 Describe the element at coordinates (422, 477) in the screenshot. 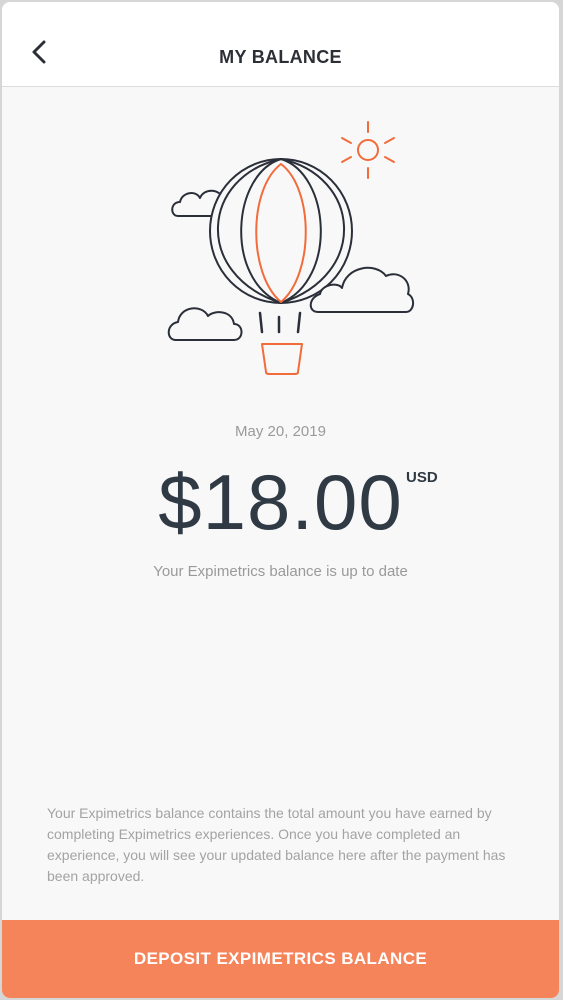

I see `currency-label: USD` at that location.